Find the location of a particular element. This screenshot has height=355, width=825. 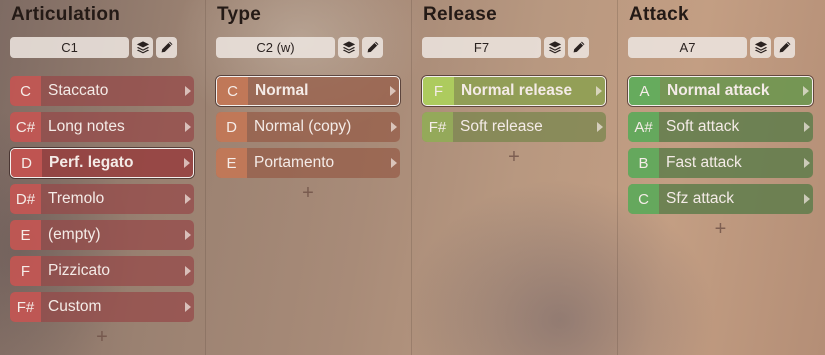

list-item: A# Soft attack is located at coordinates (720, 127).